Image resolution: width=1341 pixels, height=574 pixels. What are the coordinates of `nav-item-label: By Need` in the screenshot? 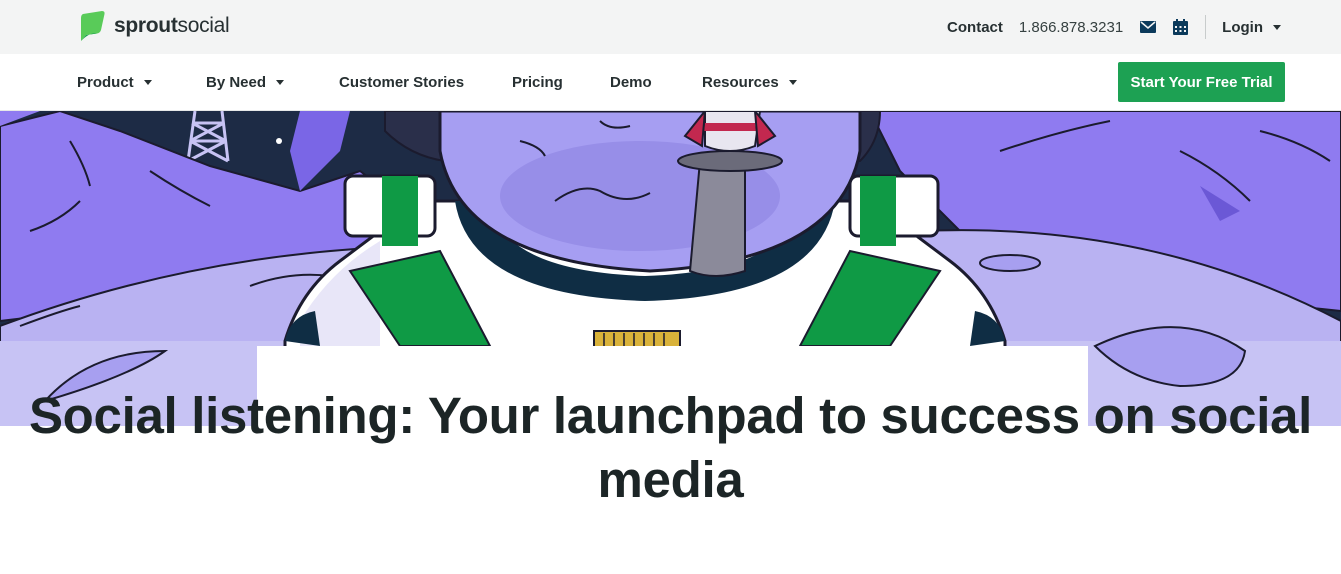 It's located at (236, 82).